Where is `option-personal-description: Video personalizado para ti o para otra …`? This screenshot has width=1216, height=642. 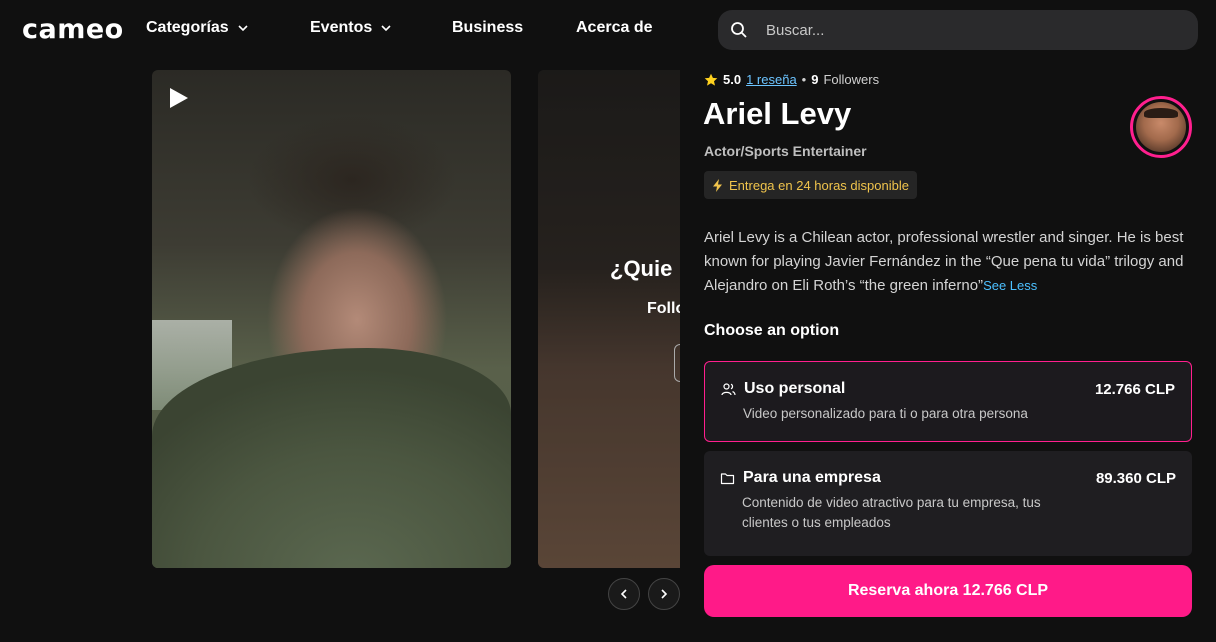
option-personal-description: Video personalizado para ti o para otra … is located at coordinates (885, 413).